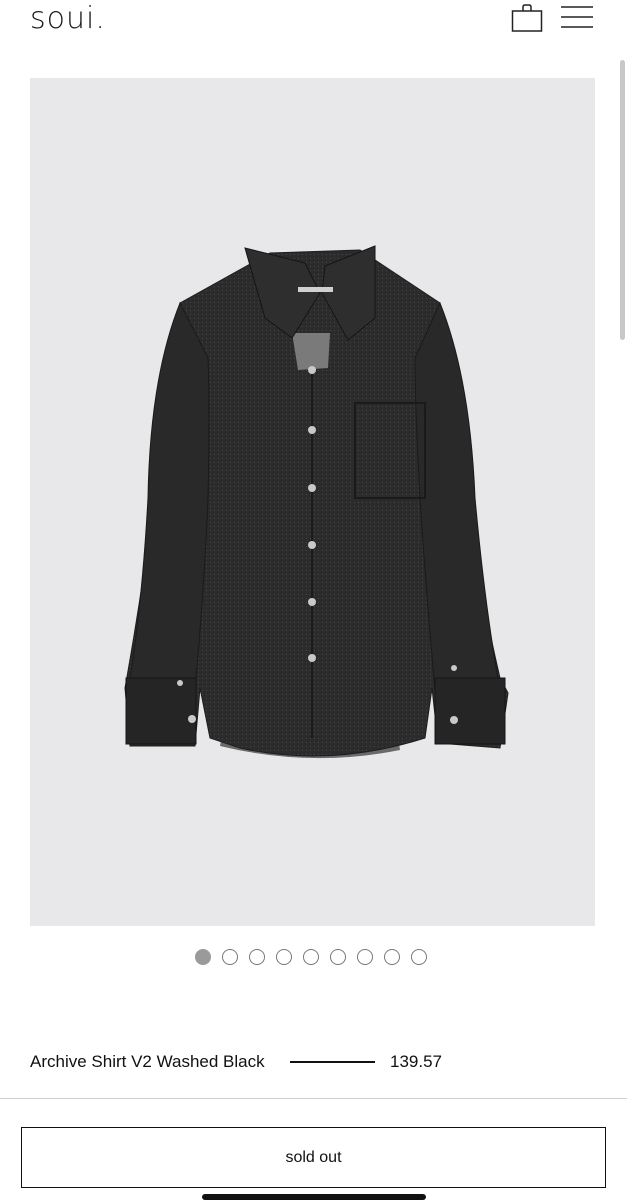  I want to click on home-indicator, so click(314, 1197).